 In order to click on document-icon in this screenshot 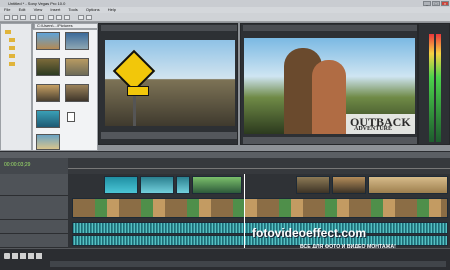, I will do `click(71, 117)`.